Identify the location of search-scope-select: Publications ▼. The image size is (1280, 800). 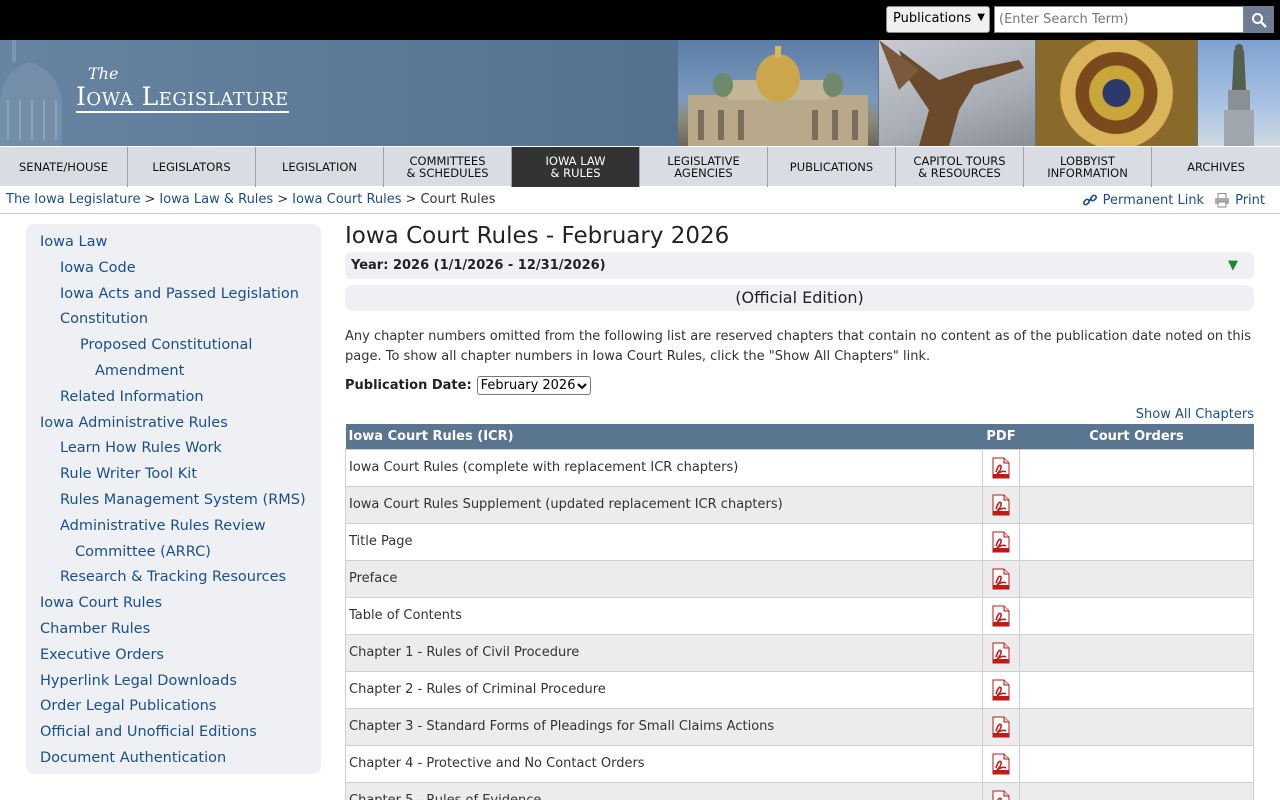
(938, 19).